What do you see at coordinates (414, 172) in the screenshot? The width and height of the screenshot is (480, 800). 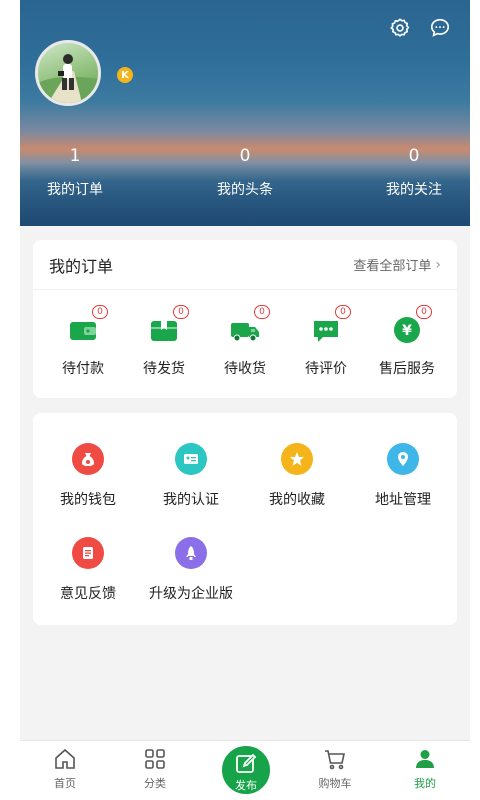 I see `stat-following: 0 我的关注` at bounding box center [414, 172].